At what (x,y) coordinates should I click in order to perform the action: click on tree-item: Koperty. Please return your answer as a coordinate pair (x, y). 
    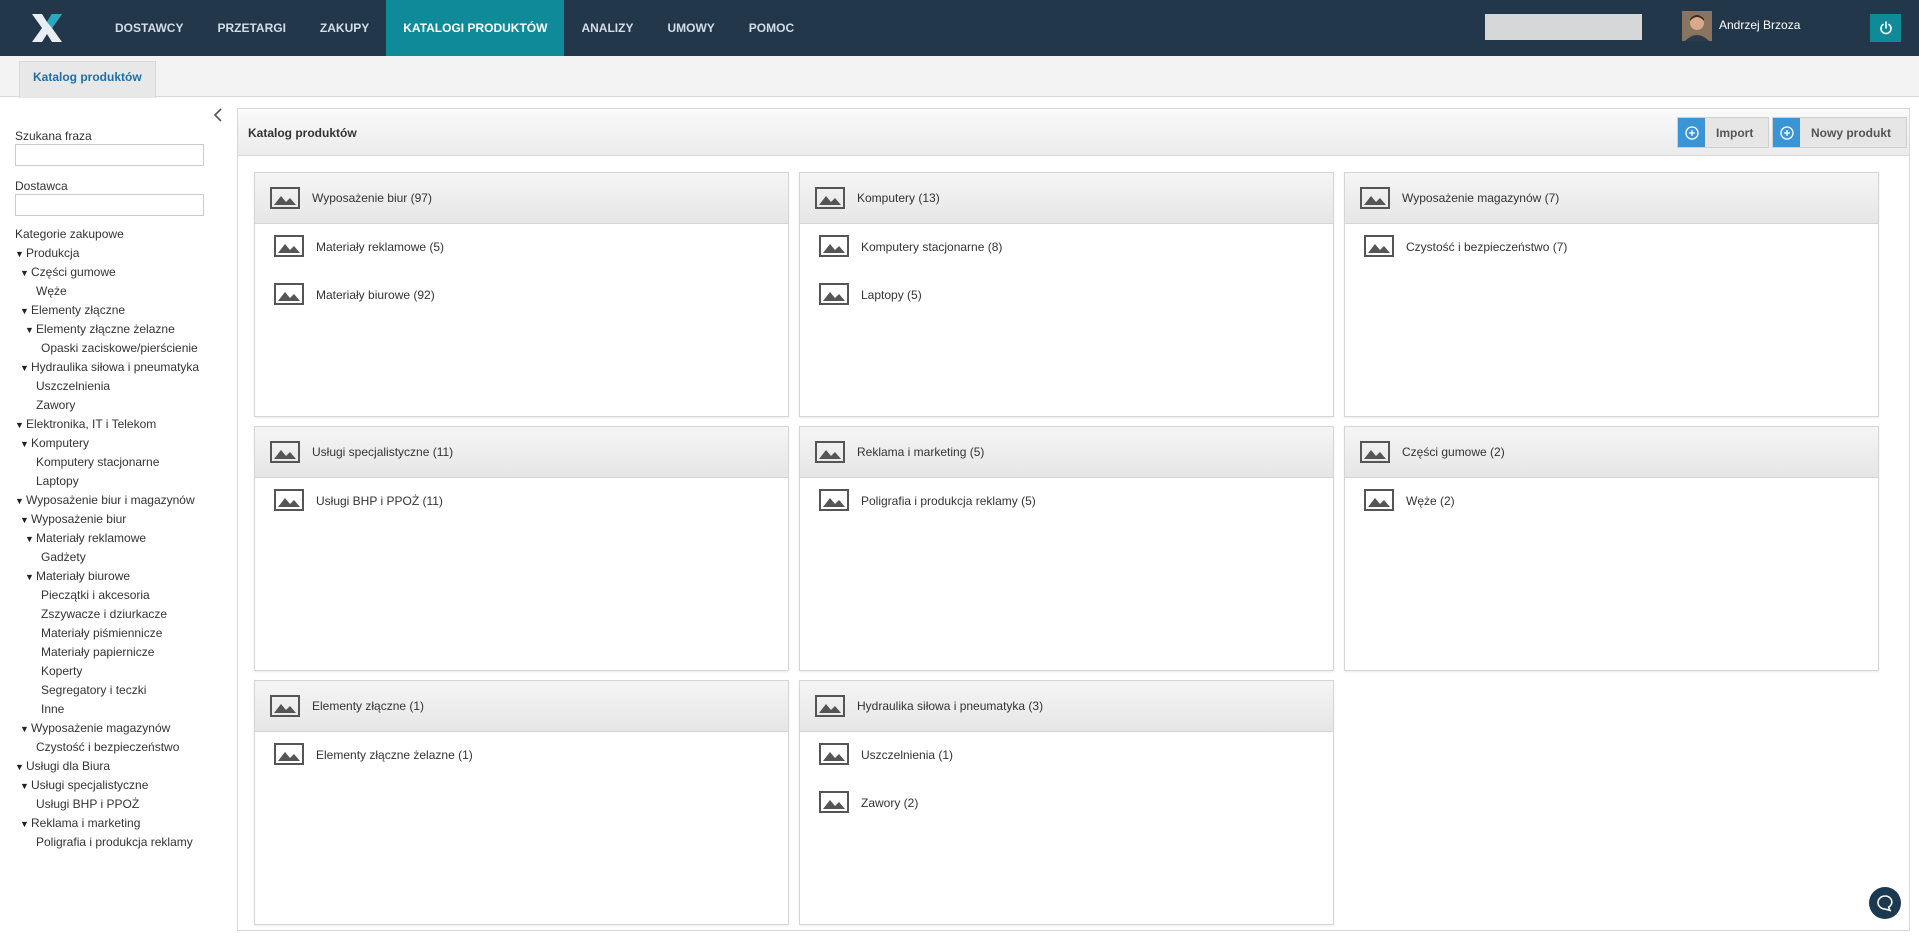
    Looking at the image, I should click on (122, 671).